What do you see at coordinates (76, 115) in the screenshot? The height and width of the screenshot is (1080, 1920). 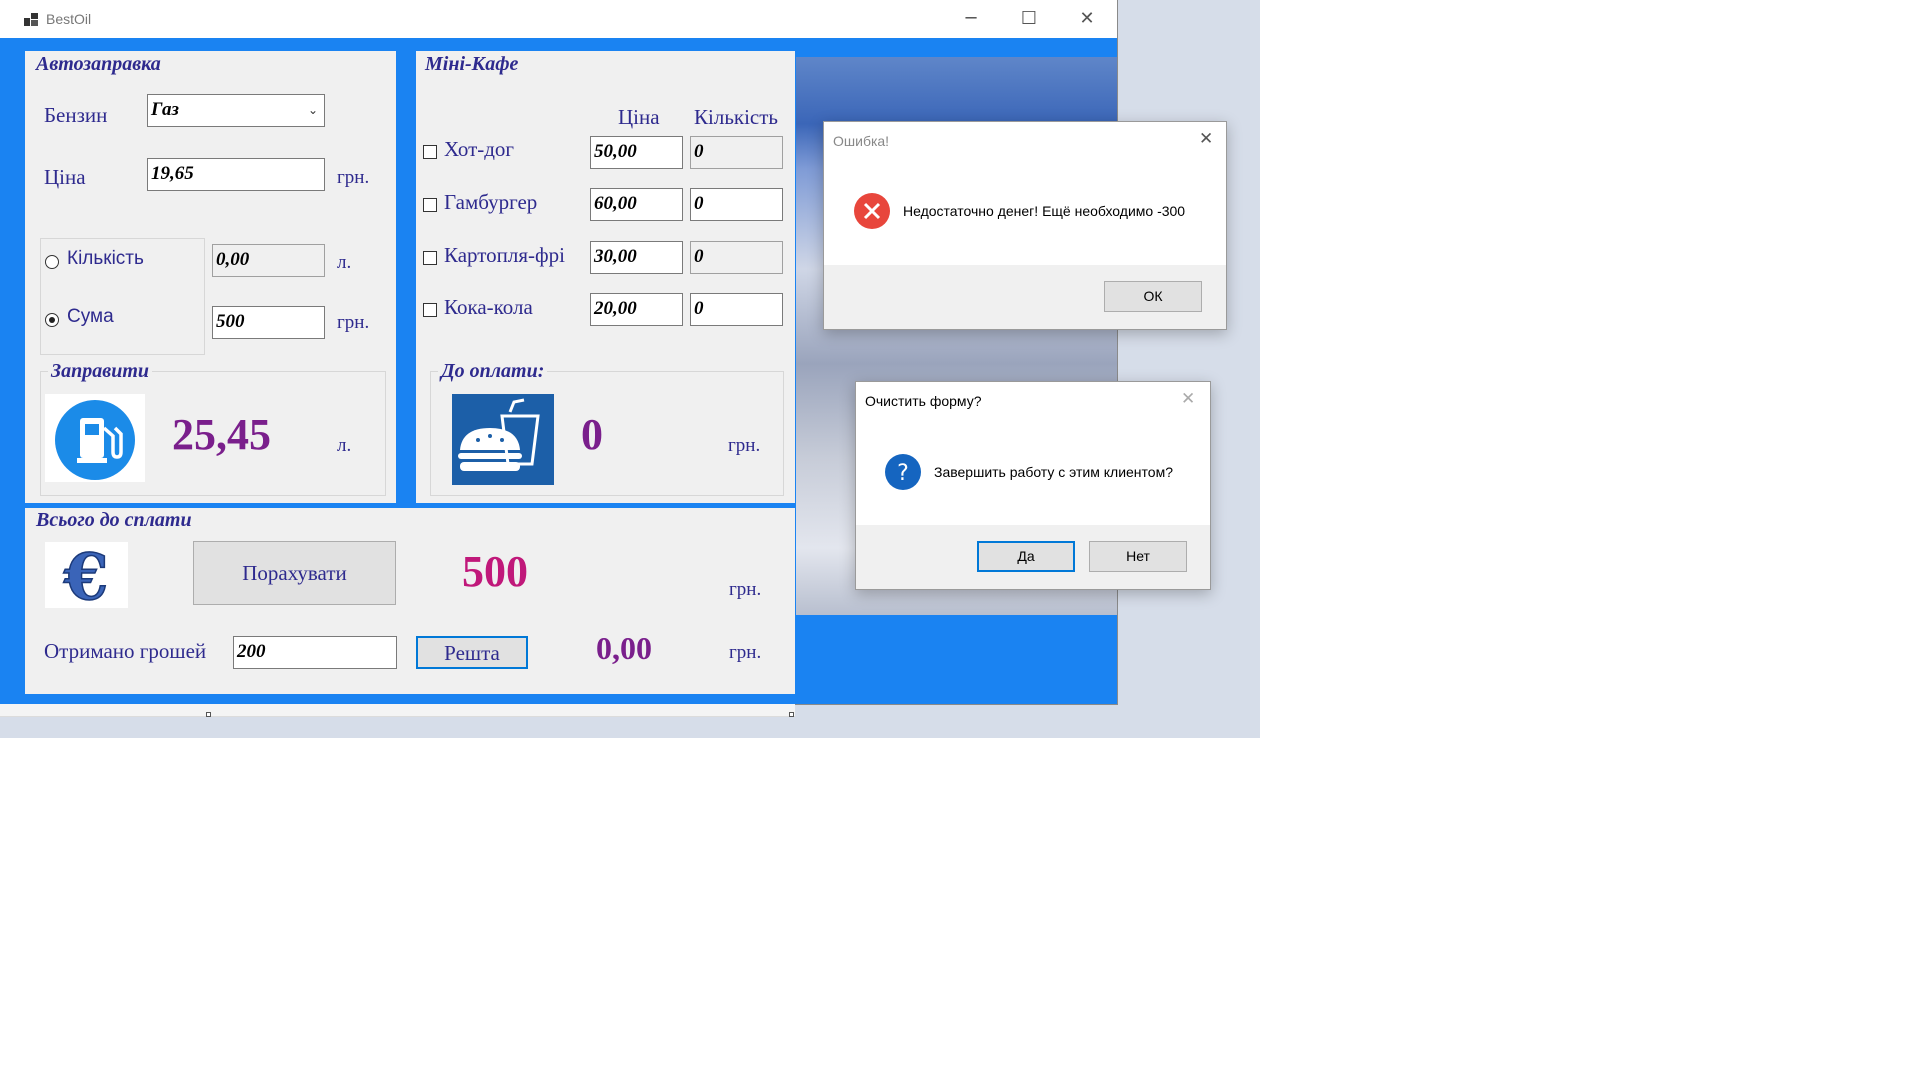 I see `fuel-type-label: Бензин` at bounding box center [76, 115].